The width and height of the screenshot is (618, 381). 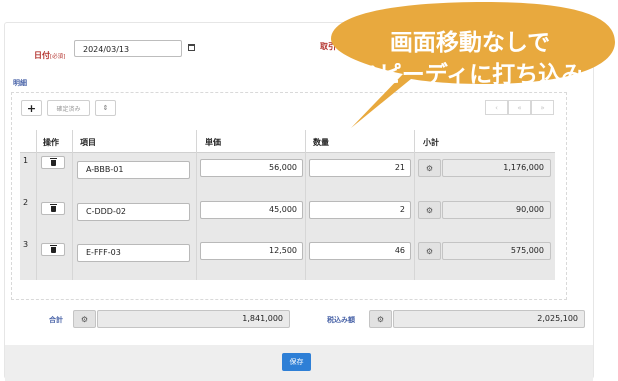 I want to click on item-input: E-FFF-03, so click(x=133, y=253).